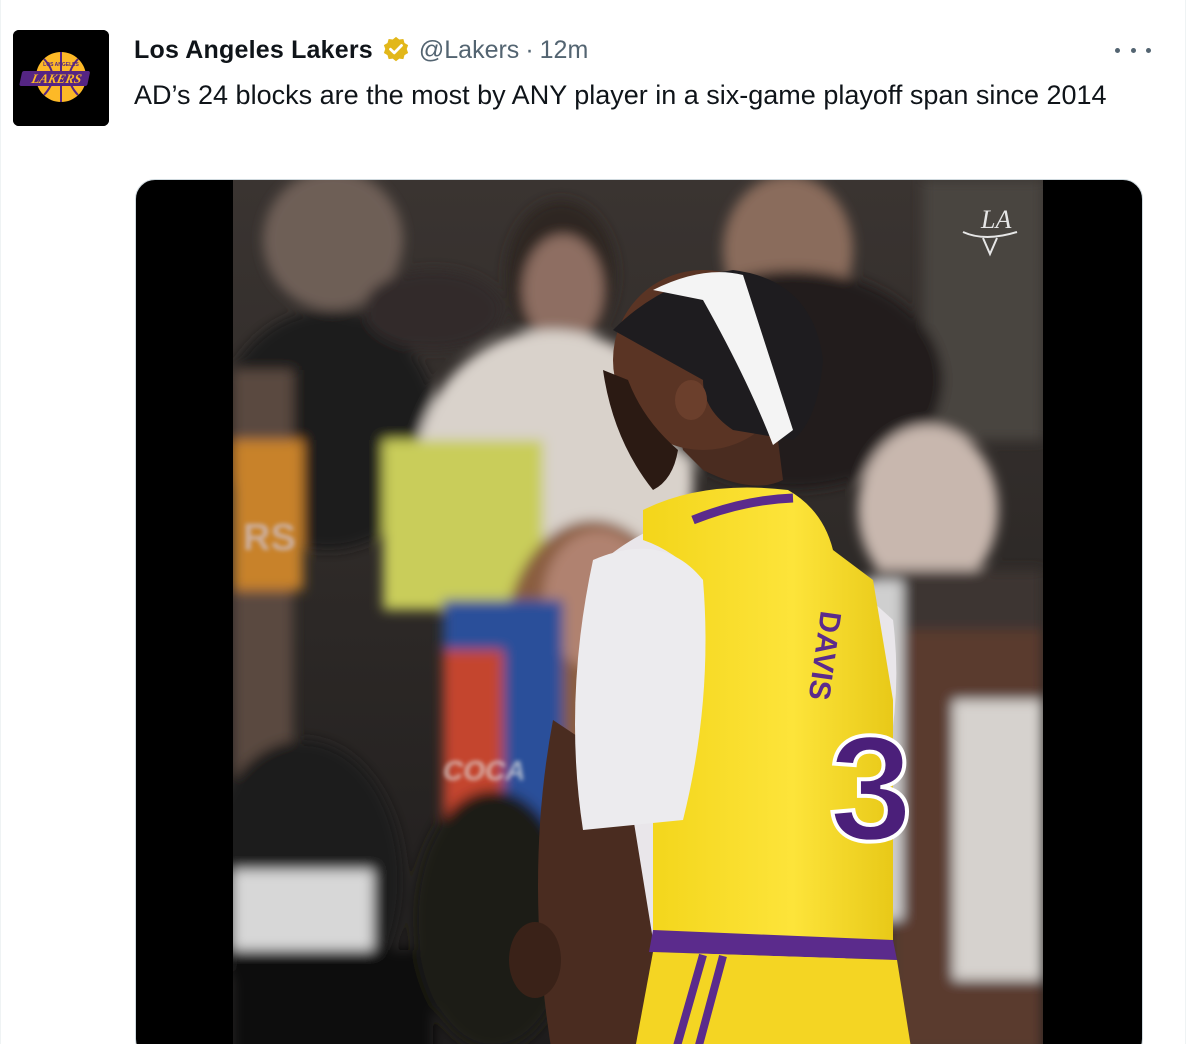 The width and height of the screenshot is (1186, 1044). I want to click on logo-text: LAKERS, so click(56, 78).